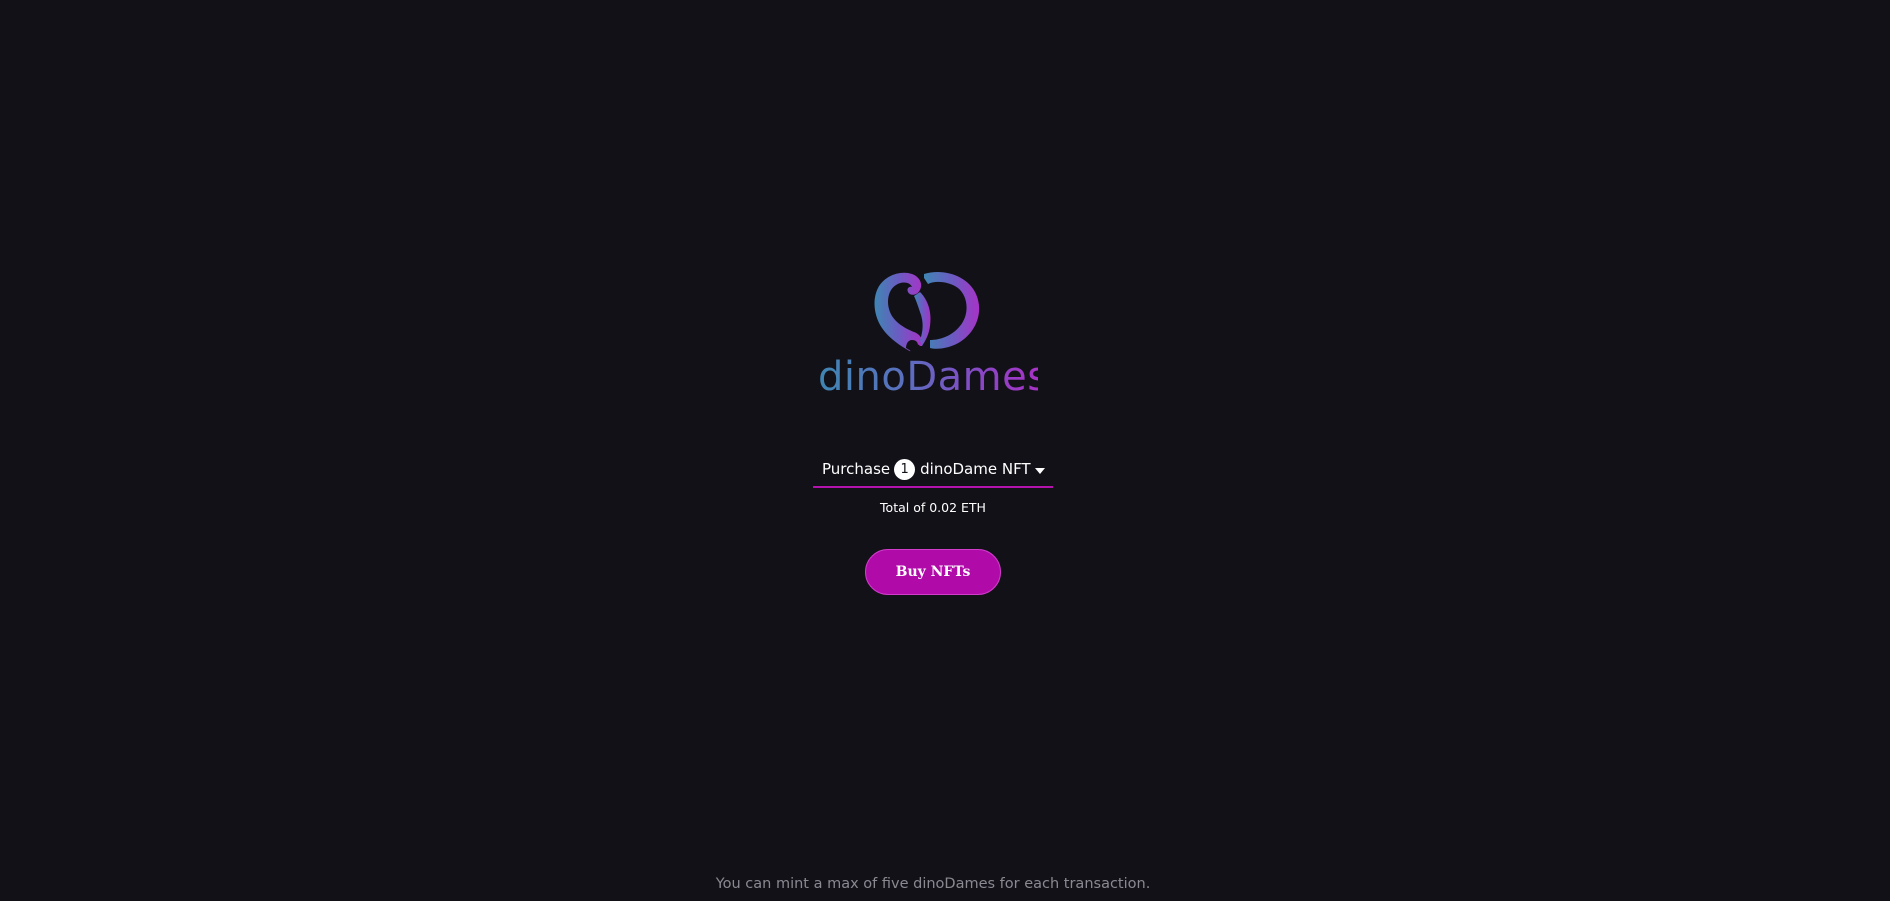  What do you see at coordinates (933, 572) in the screenshot?
I see `buy-nfts-button: Buy NFTs` at bounding box center [933, 572].